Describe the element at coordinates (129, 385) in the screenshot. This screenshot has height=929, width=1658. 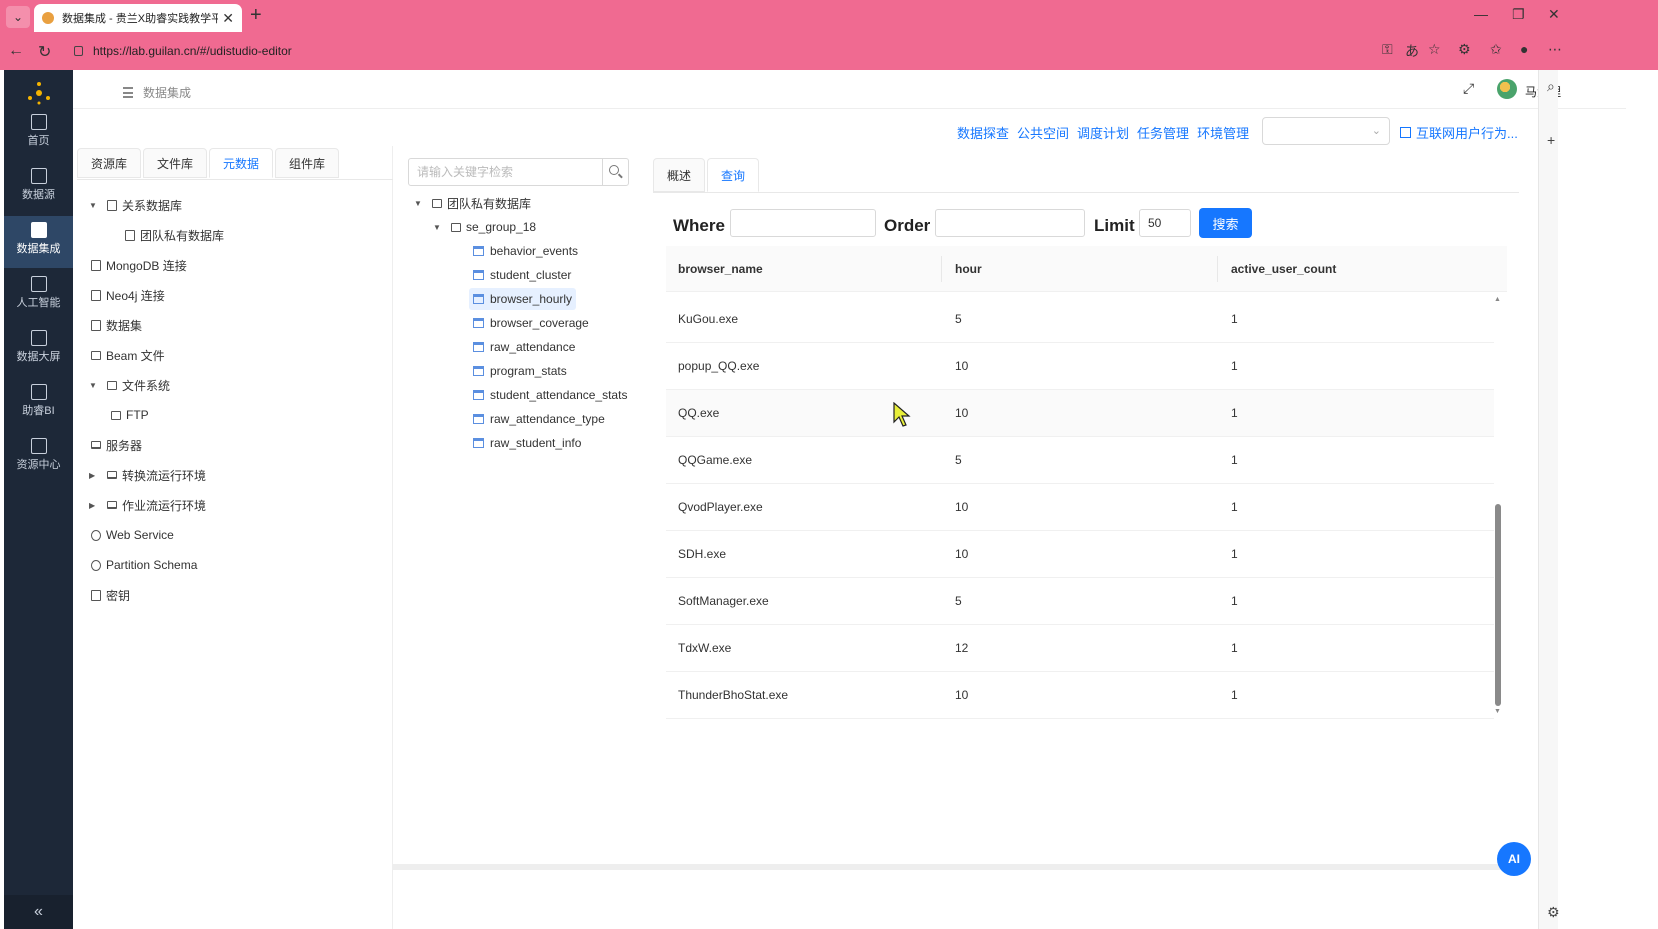
I see `tree-filesystem: ▼ 文件系统` at that location.